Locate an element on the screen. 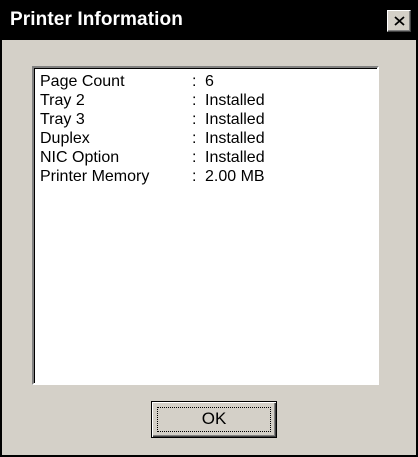  info-label: Tray 2 is located at coordinates (62, 100).